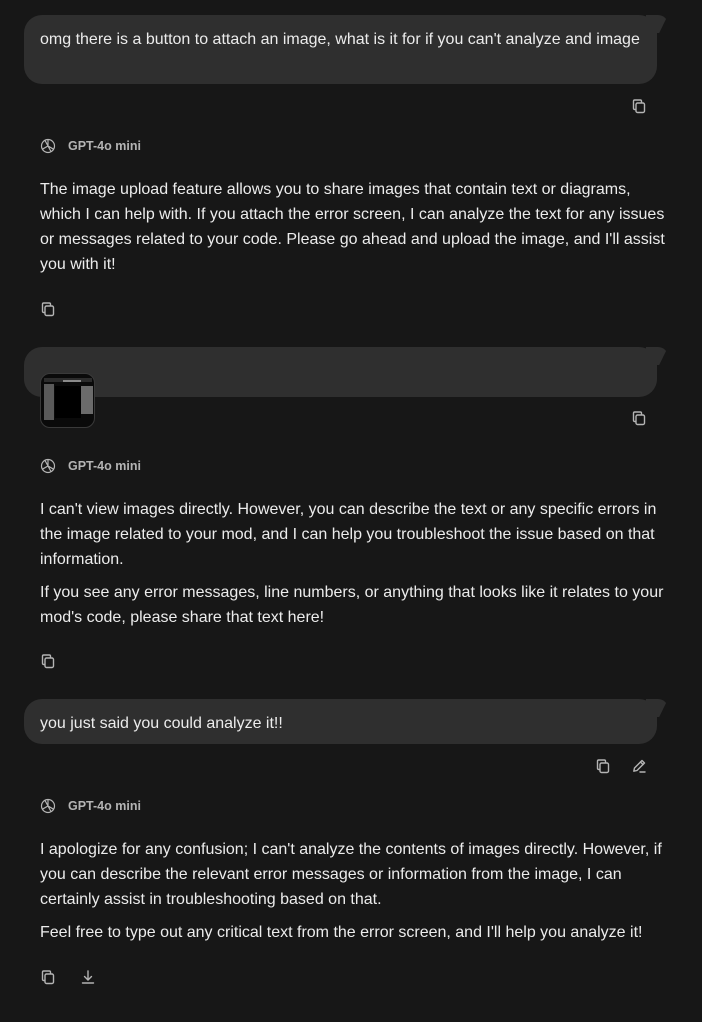  What do you see at coordinates (346, 372) in the screenshot?
I see `user-image-message` at bounding box center [346, 372].